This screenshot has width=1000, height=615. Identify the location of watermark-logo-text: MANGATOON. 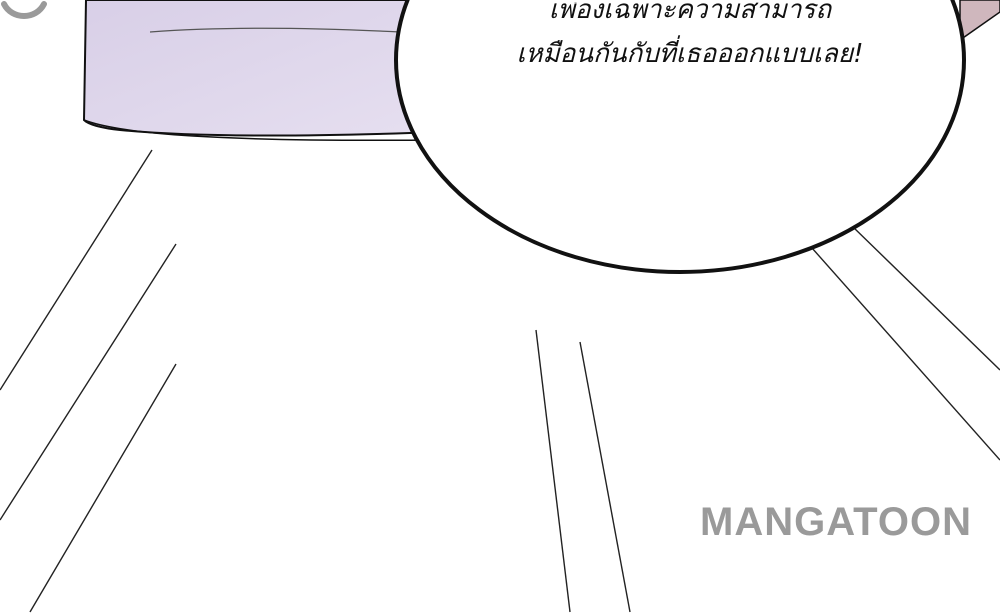
(836, 522).